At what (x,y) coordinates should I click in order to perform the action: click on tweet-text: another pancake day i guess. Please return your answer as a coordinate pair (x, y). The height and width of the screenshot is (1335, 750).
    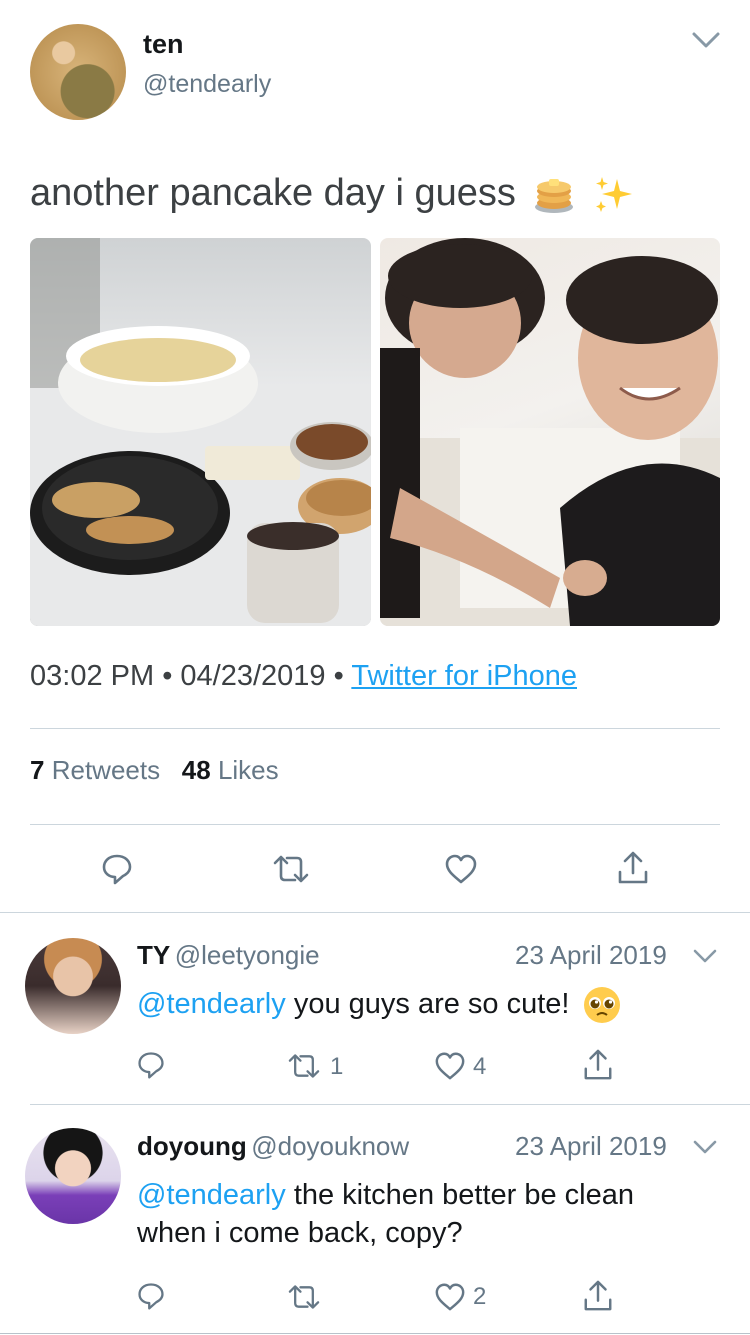
    Looking at the image, I should click on (332, 194).